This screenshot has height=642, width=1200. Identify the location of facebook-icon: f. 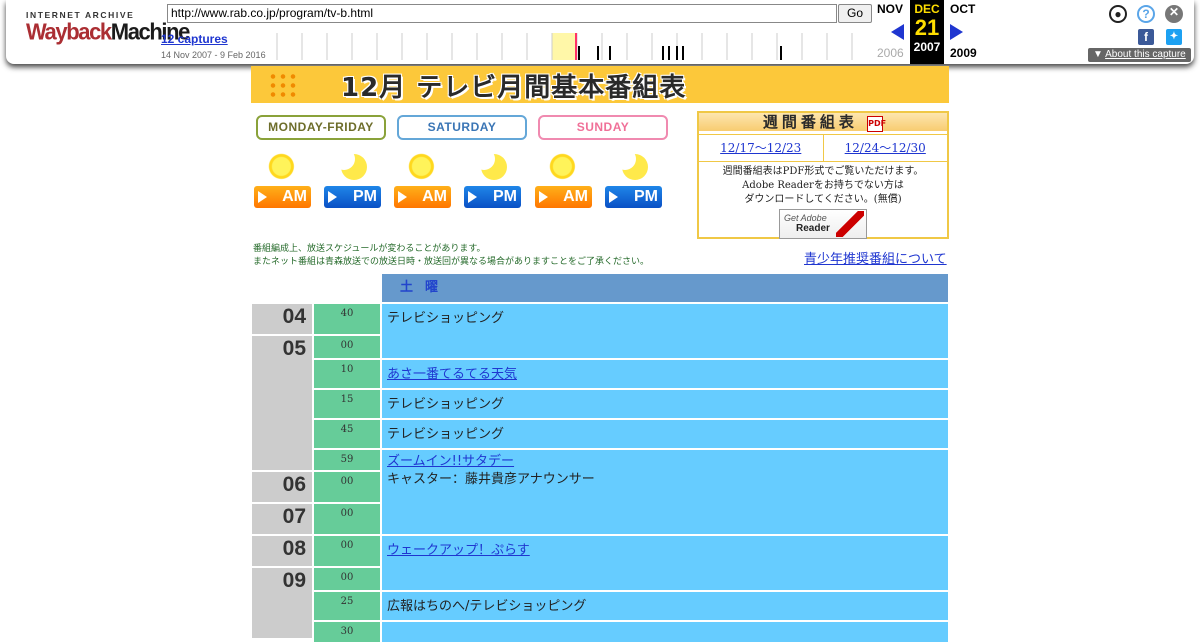
(1146, 37).